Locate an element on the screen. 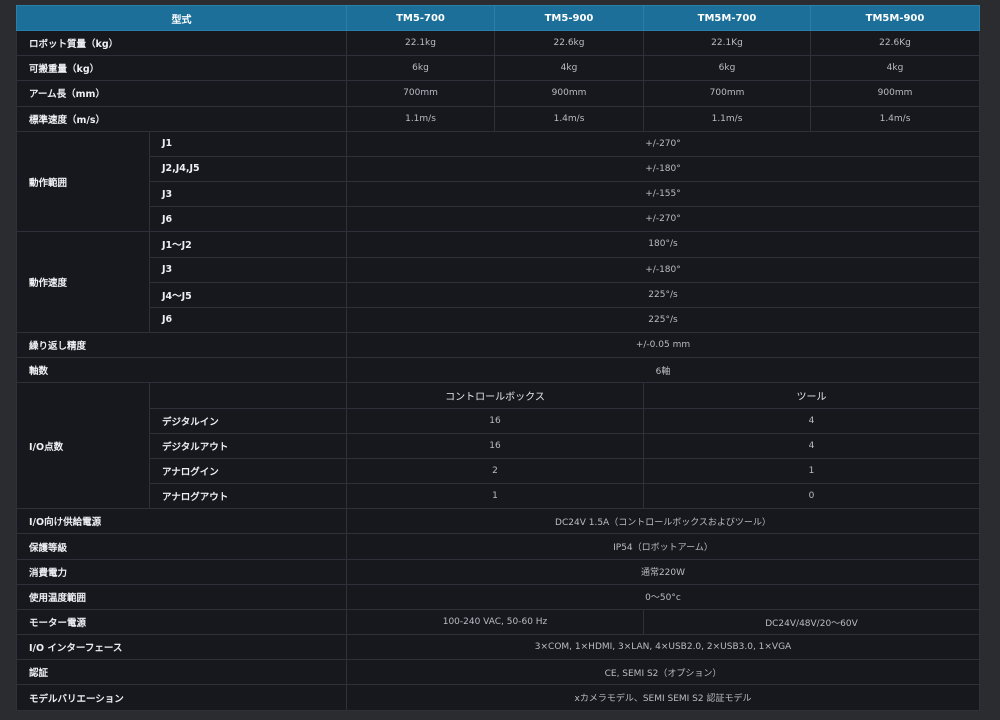 Image resolution: width=1000 pixels, height=720 pixels. value-cell: 0～50°c is located at coordinates (663, 596).